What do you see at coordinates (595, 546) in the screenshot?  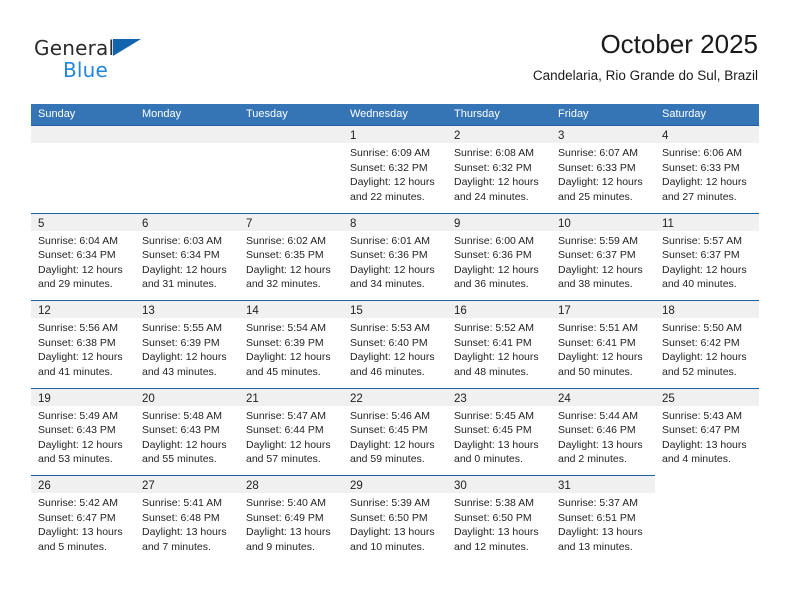 I see `daylight-text-line2: and 13 minutes.` at bounding box center [595, 546].